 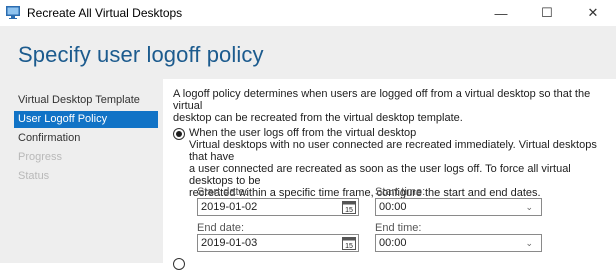 What do you see at coordinates (229, 207) in the screenshot?
I see `start-date-value: 2019-01-02` at bounding box center [229, 207].